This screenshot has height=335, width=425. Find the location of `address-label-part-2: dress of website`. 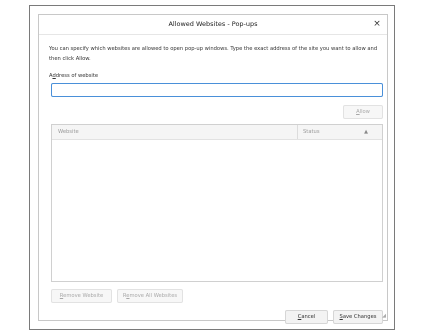

address-label-part-2: dress of website is located at coordinates (77, 76).